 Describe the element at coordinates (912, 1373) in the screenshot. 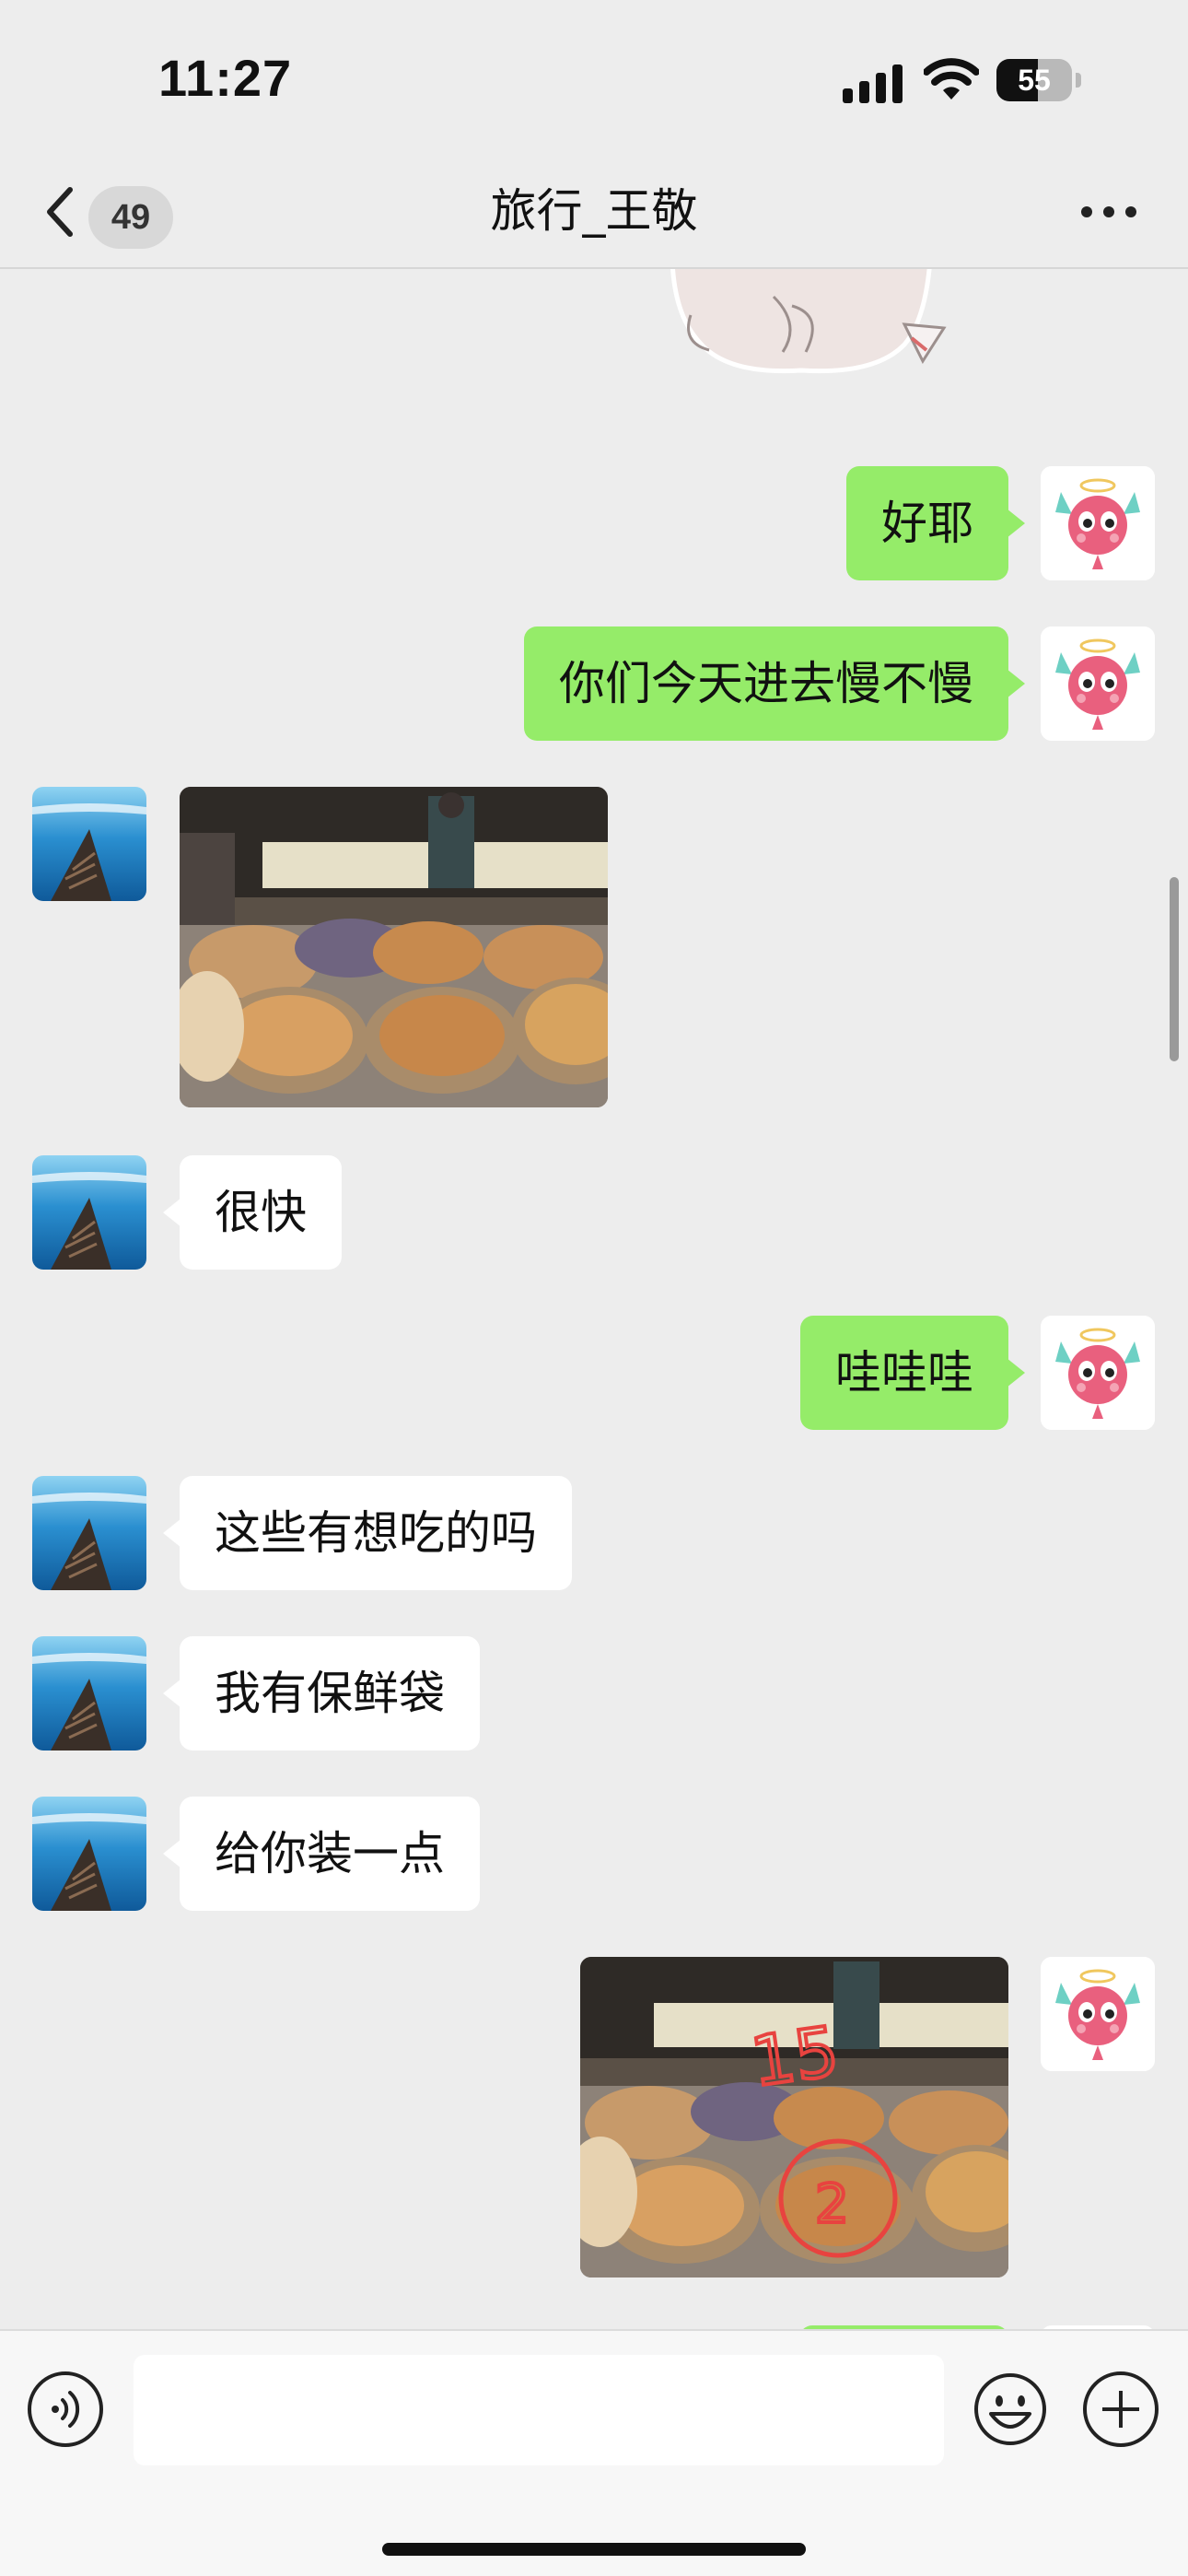

I see `message-bubble-self: 哇哇哇` at that location.